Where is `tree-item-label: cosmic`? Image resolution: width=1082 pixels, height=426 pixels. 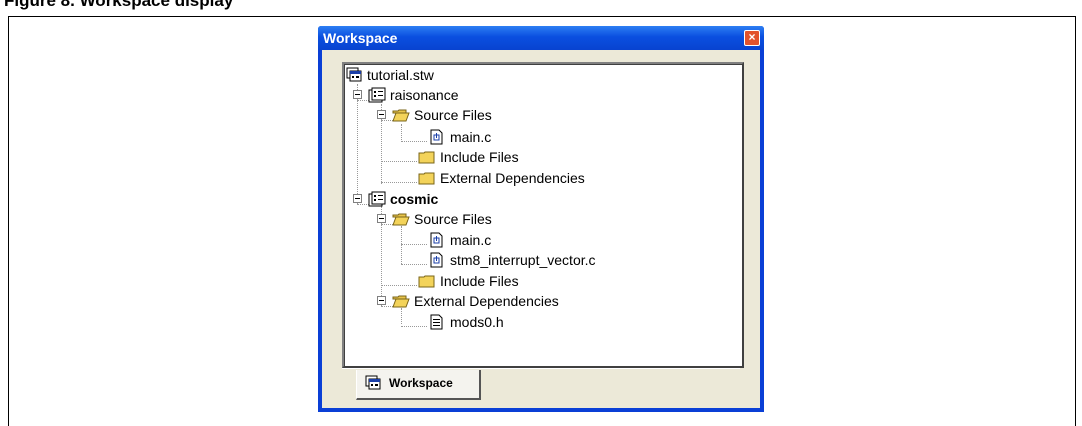 tree-item-label: cosmic is located at coordinates (414, 199).